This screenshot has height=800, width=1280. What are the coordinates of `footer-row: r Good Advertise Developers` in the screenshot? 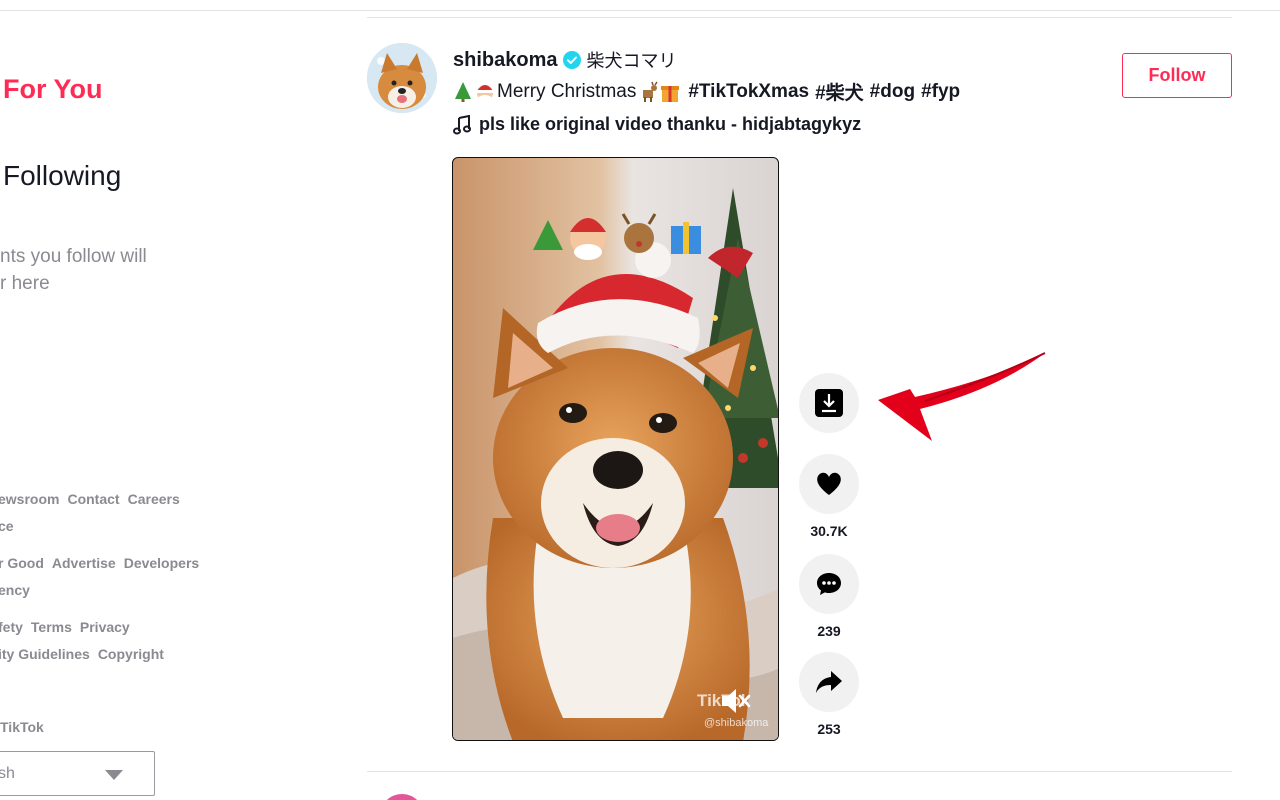 It's located at (103, 563).